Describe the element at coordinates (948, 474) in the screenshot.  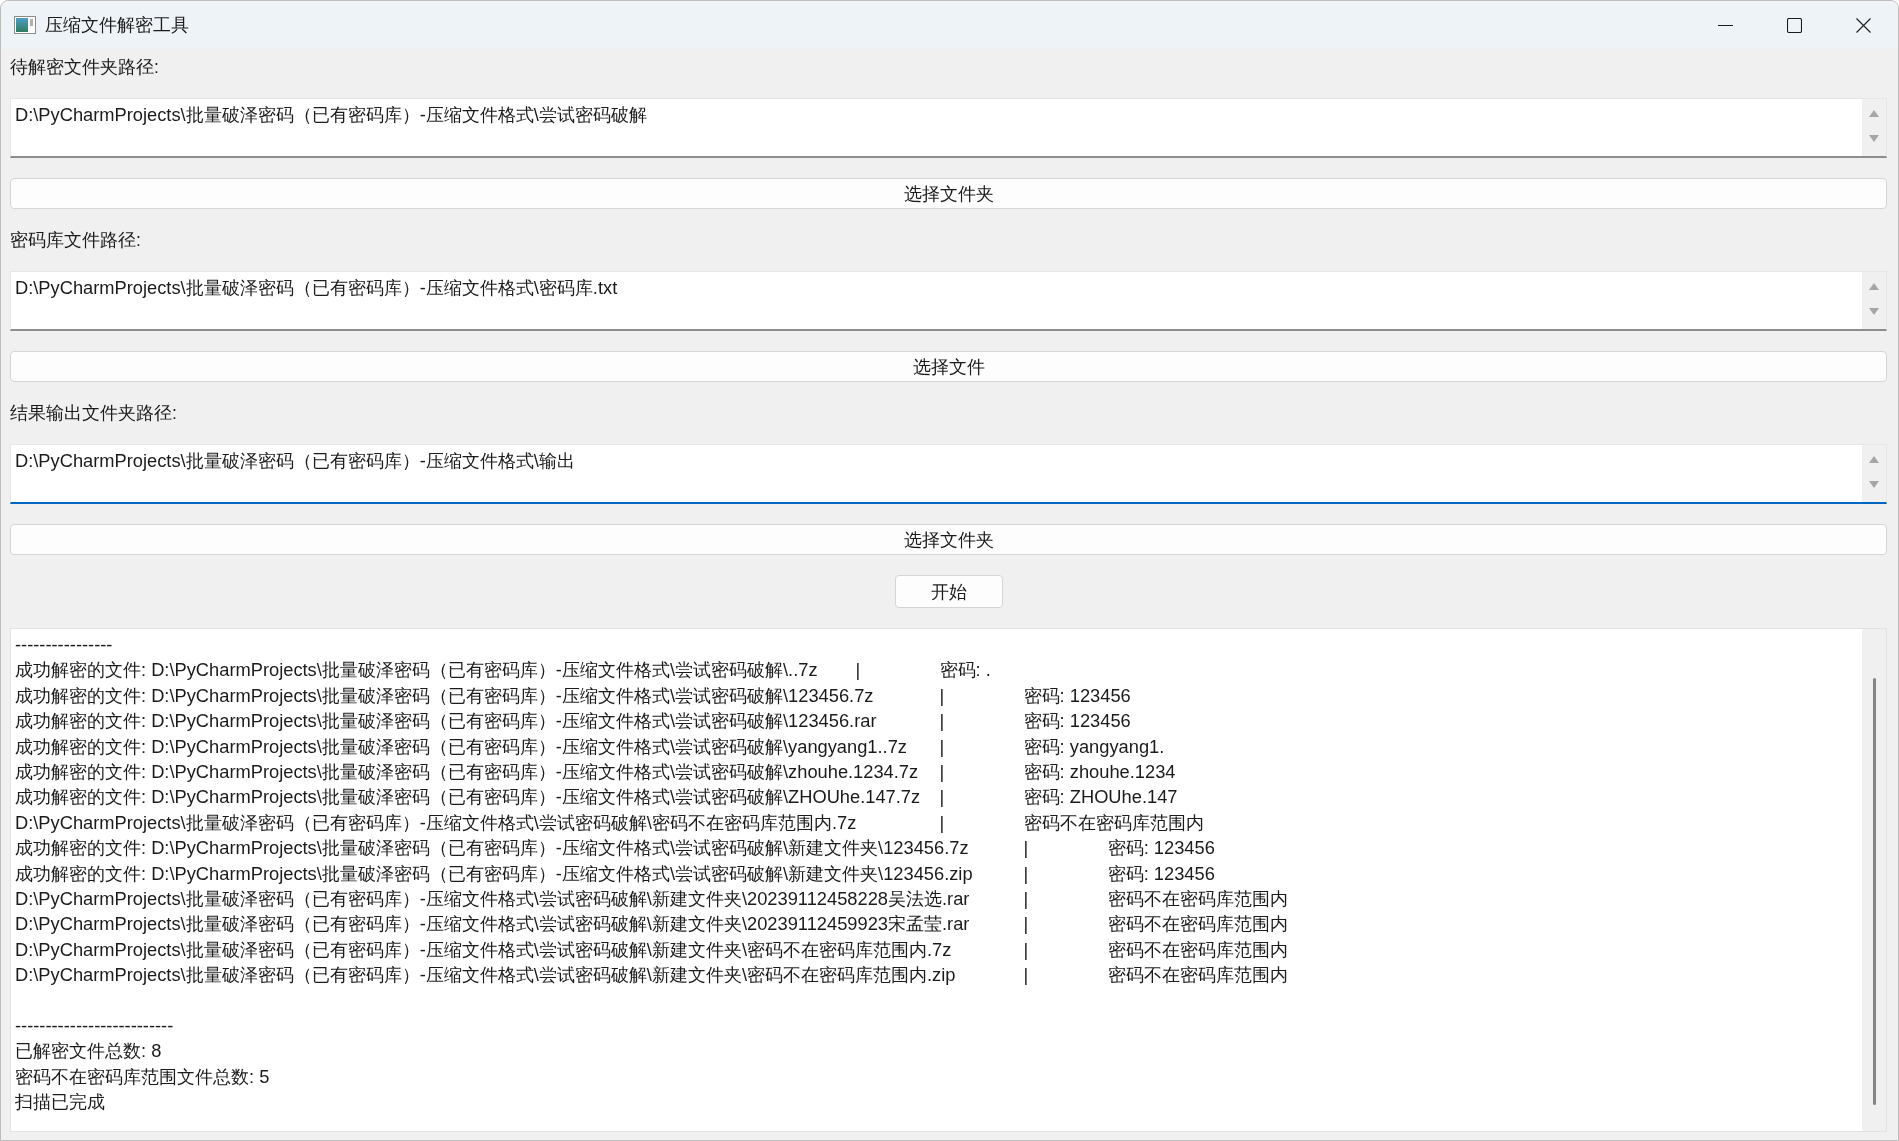
I see `path-field: D:\PyCharmProjects\批量破泽密码（已有密码库）-压缩文件格式\输出` at that location.